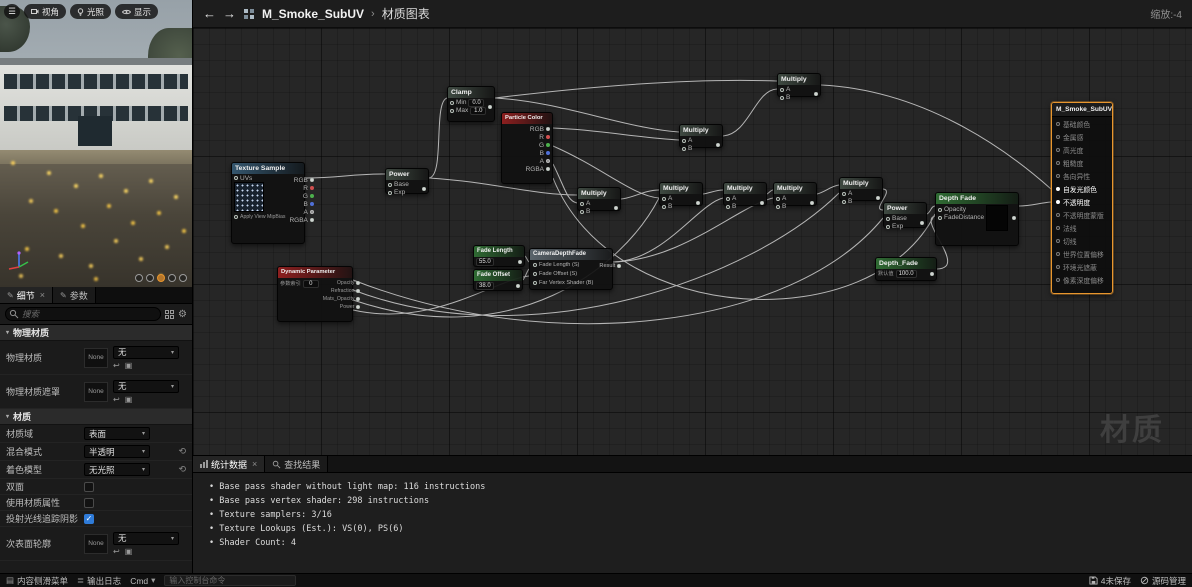 This screenshot has width=1192, height=587. I want to click on reset-to-default-icon: ⟲, so click(182, 451).